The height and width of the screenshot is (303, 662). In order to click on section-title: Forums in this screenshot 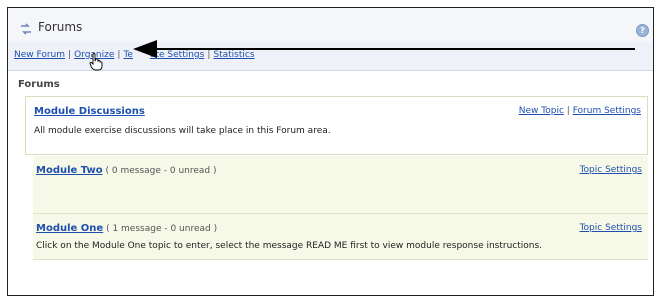, I will do `click(39, 84)`.